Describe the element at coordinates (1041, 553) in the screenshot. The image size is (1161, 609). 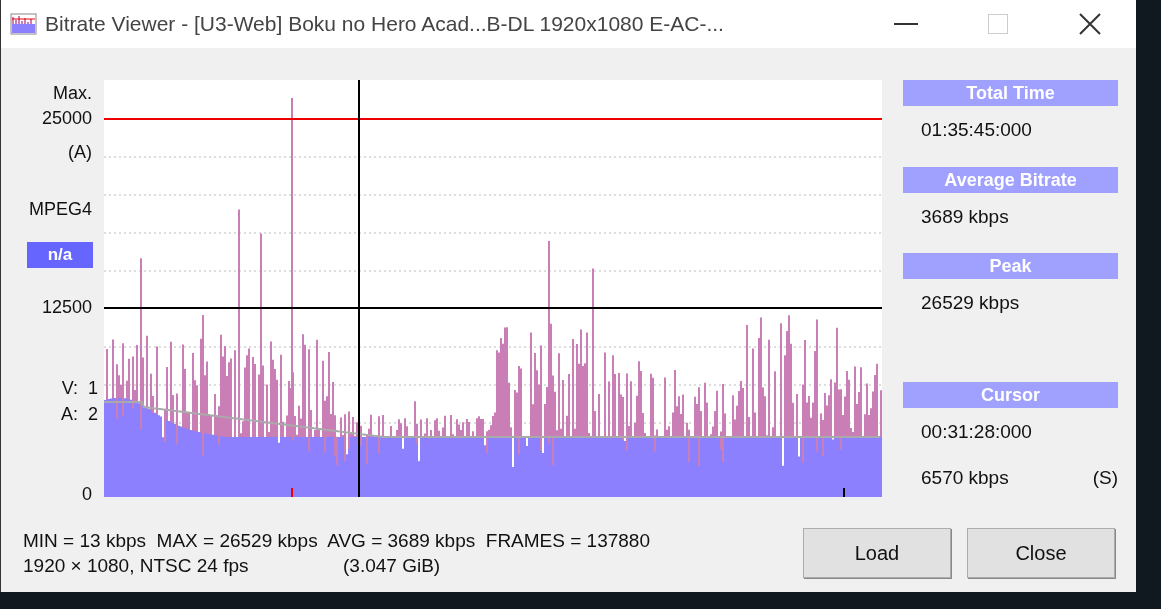
I see `close-button: Close` at that location.